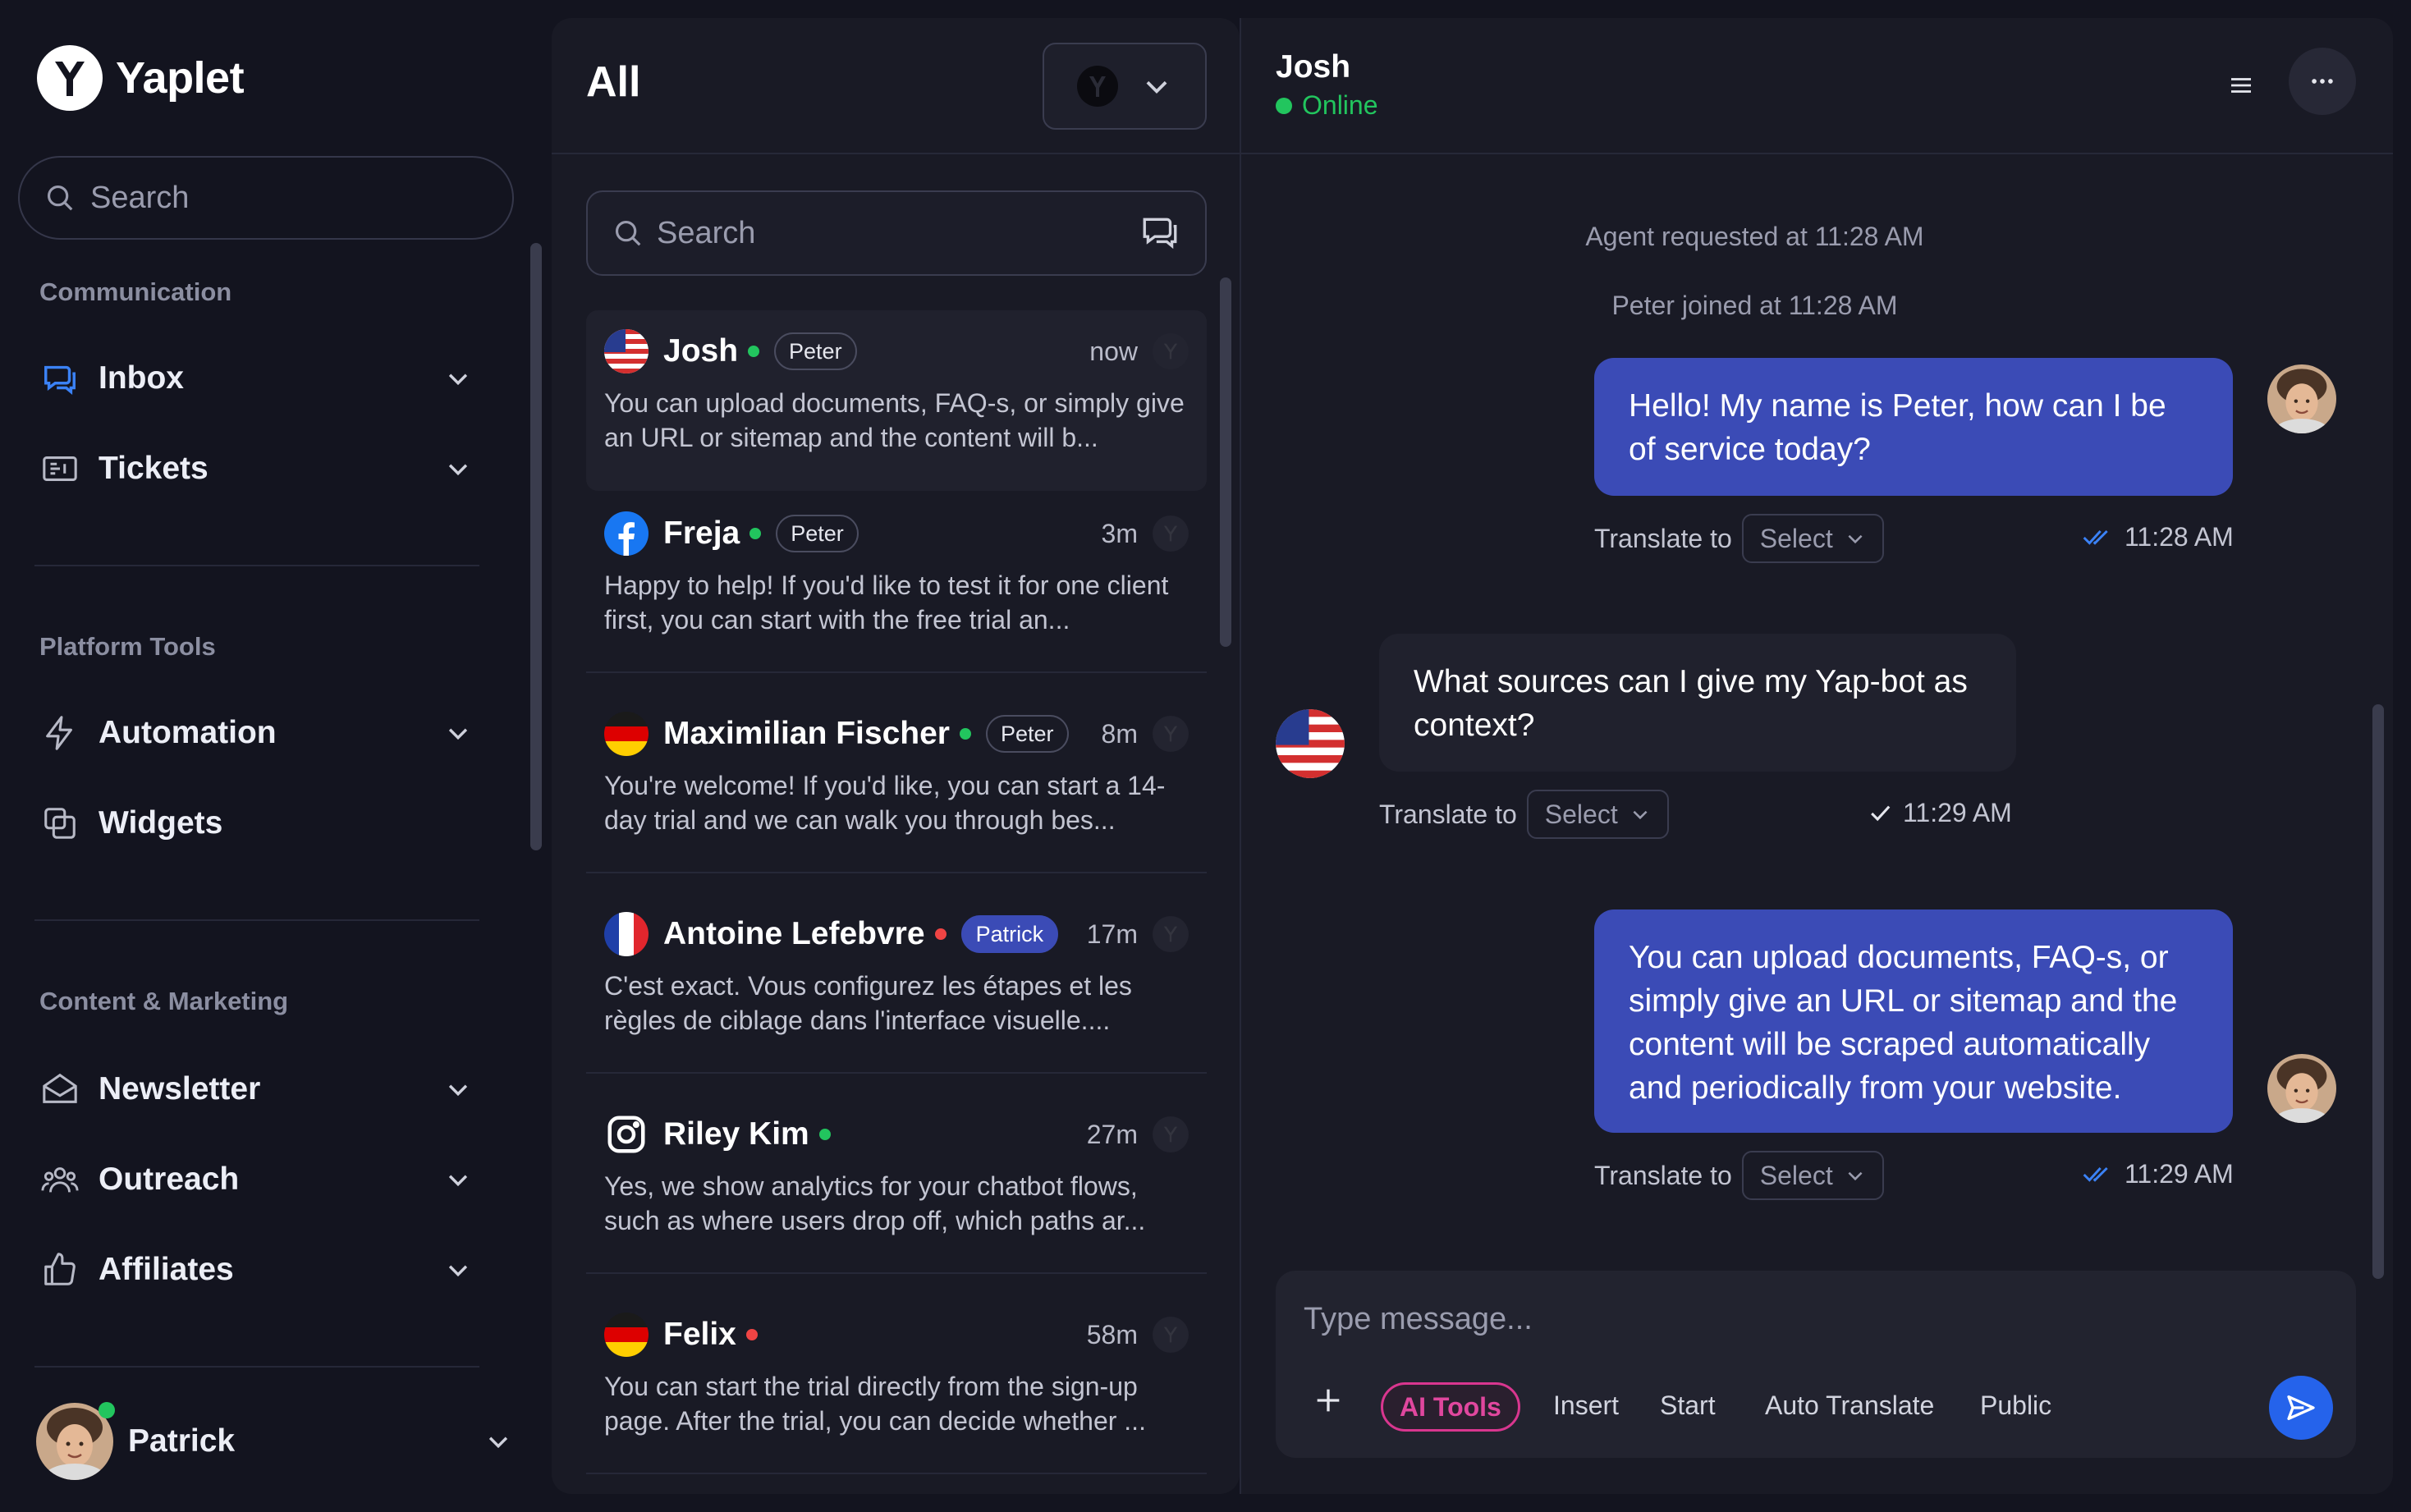  Describe the element at coordinates (1327, 105) in the screenshot. I see `chat-contact-status: Online` at that location.